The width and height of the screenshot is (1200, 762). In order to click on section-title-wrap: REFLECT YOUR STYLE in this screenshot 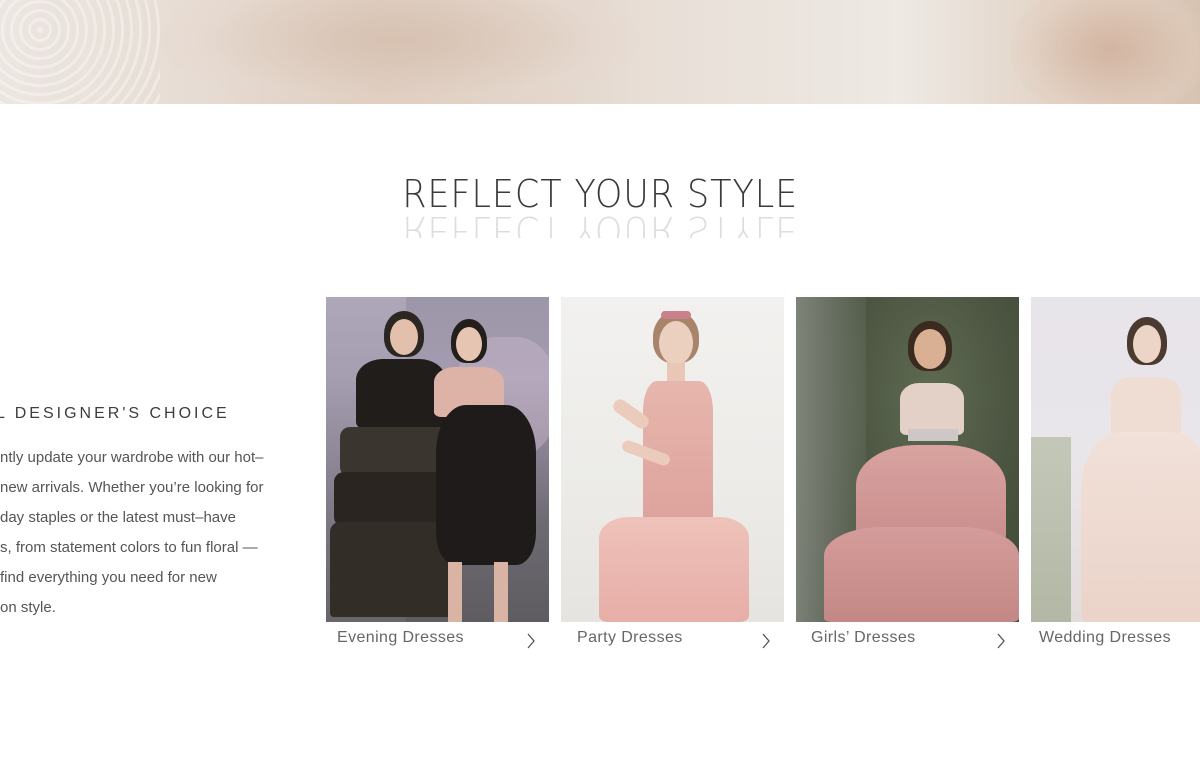, I will do `click(600, 194)`.